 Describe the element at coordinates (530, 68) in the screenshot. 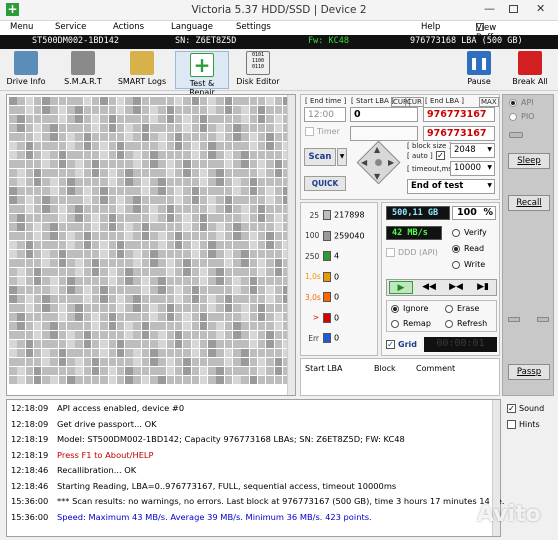

I see `break-all-button: Break All` at that location.